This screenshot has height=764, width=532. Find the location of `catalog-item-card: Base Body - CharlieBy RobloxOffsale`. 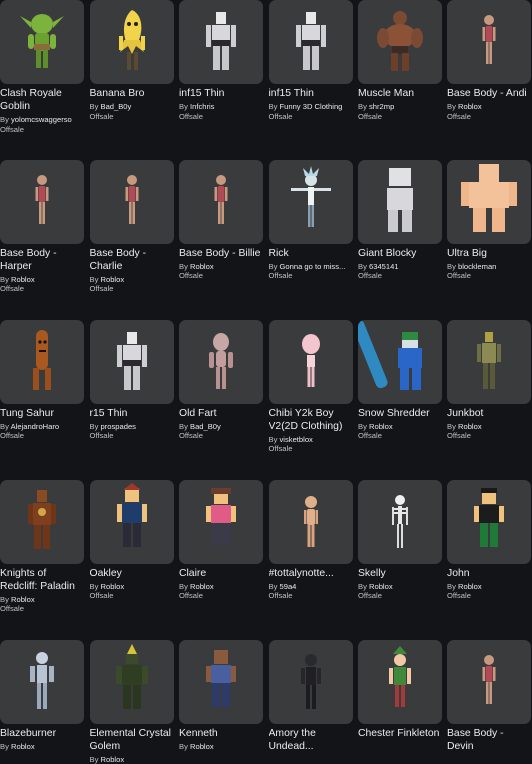

catalog-item-card: Base Body - CharlieBy RobloxOffsale is located at coordinates (132, 227).